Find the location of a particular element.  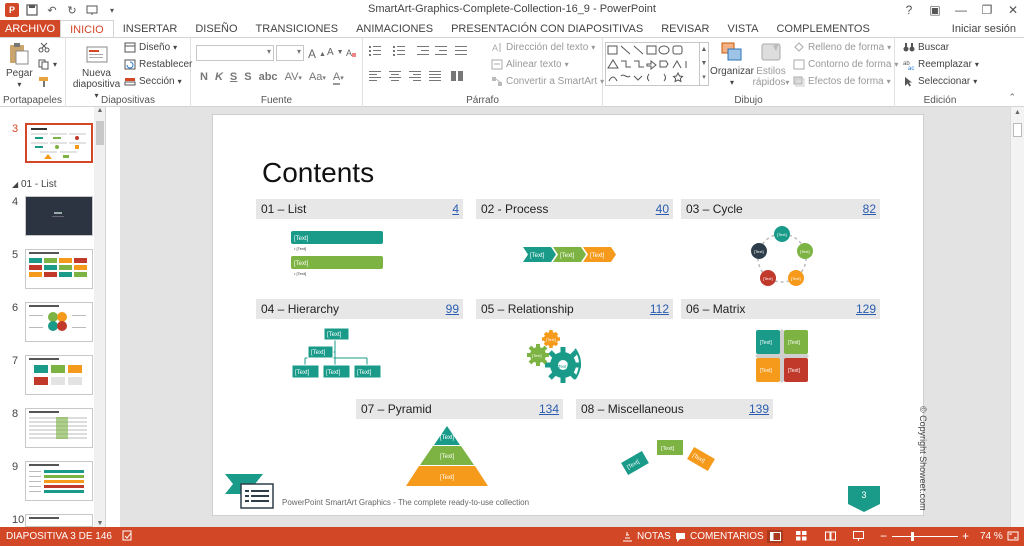

char-spacing-button: AV▾ is located at coordinates (293, 77).